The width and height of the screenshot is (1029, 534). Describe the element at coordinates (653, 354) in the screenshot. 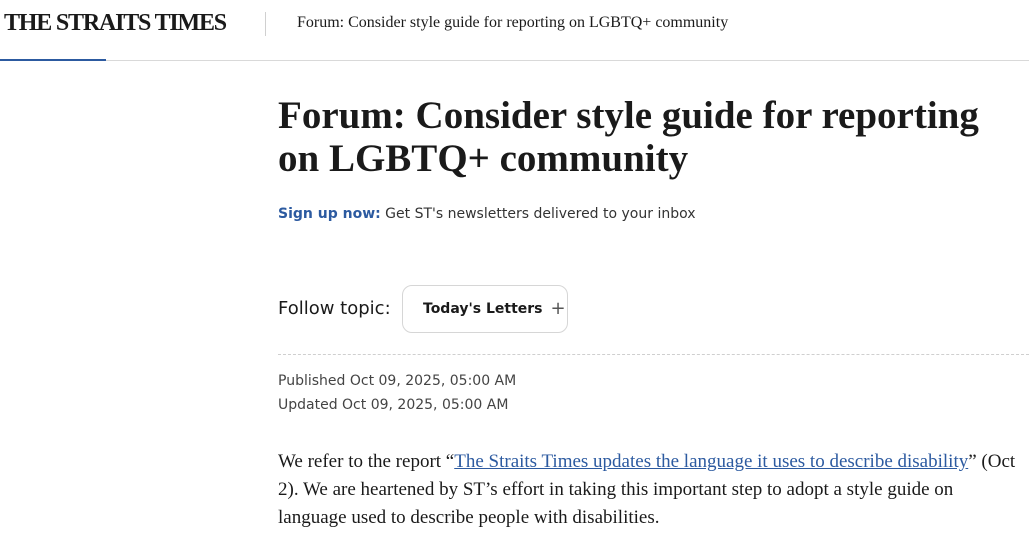

I see `divider` at that location.